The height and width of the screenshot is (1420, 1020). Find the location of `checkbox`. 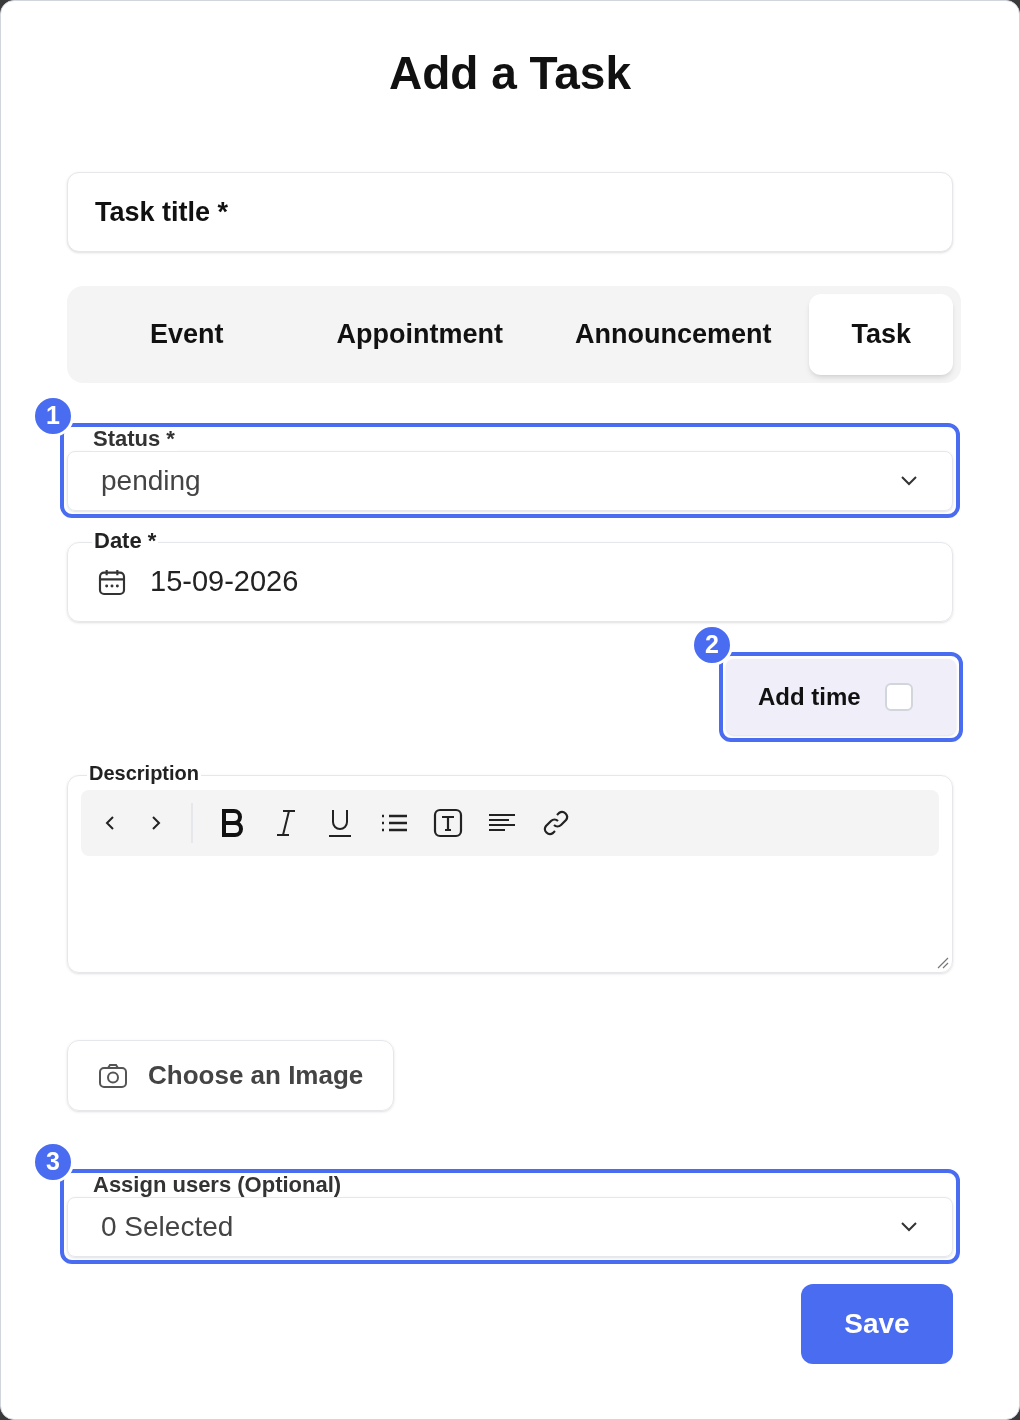

checkbox is located at coordinates (898, 697).